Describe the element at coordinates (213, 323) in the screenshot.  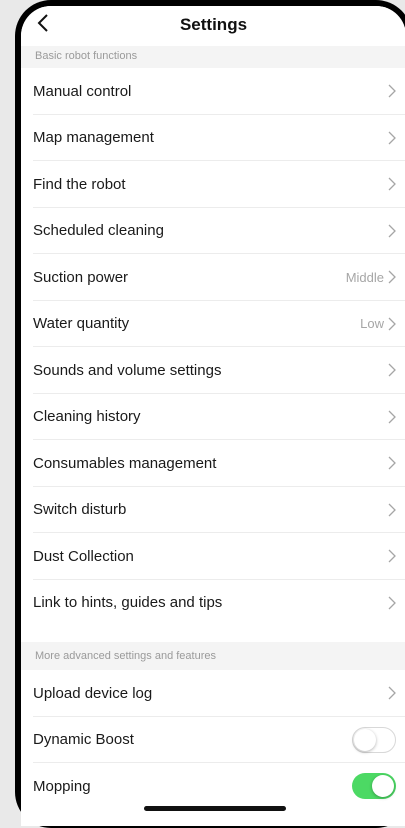
I see `row-water-quantity: Water quantity Low` at that location.